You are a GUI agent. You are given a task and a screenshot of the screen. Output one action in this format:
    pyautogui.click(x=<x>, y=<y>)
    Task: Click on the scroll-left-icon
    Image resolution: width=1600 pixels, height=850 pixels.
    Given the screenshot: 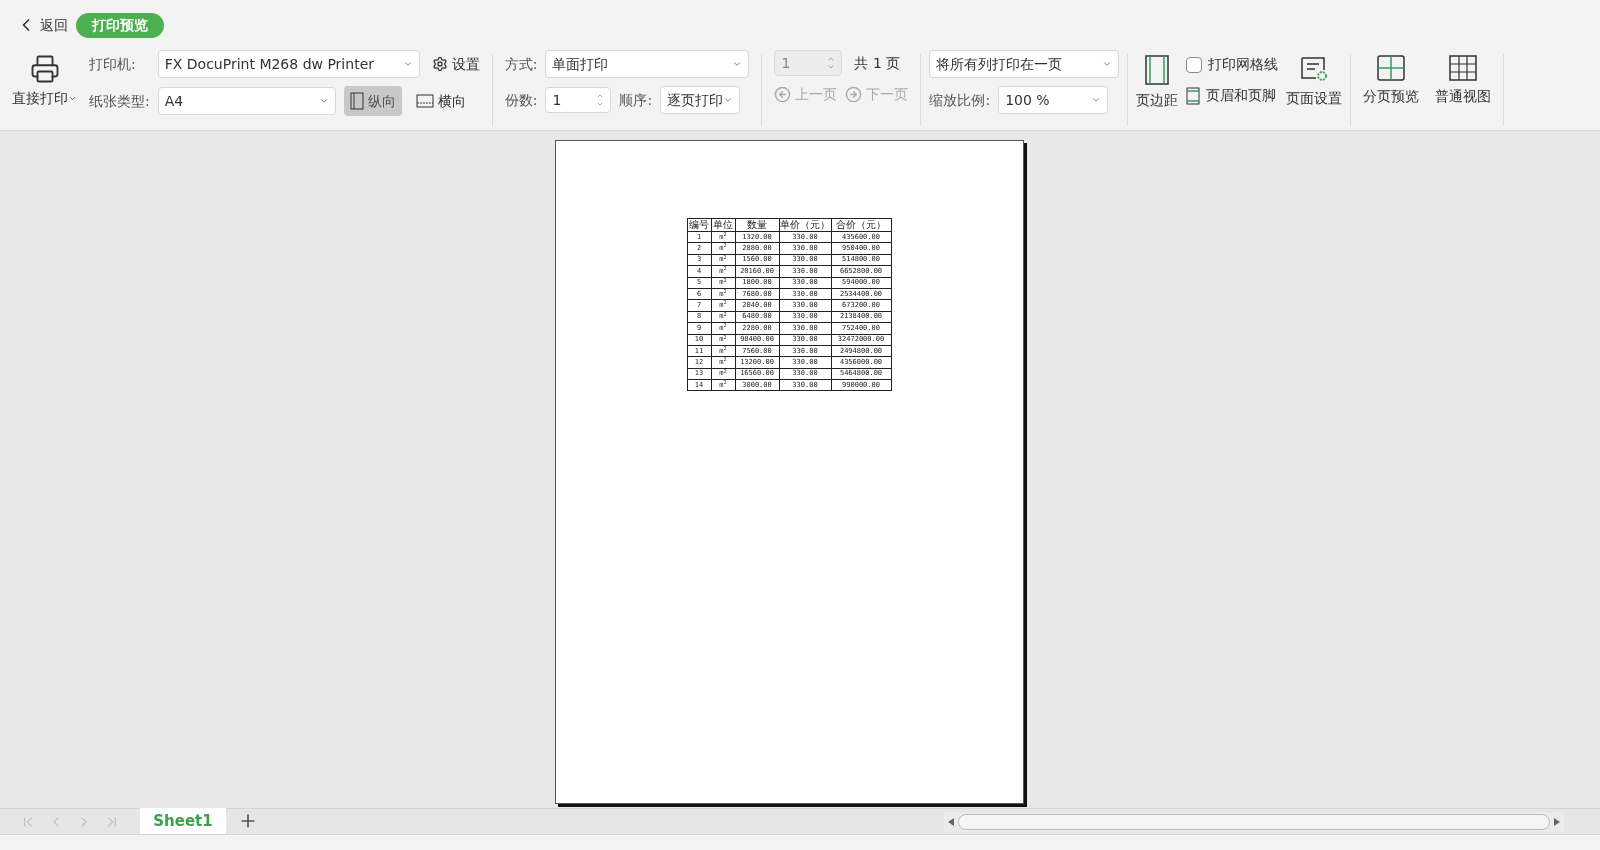 What is the action you would take?
    pyautogui.click(x=951, y=822)
    